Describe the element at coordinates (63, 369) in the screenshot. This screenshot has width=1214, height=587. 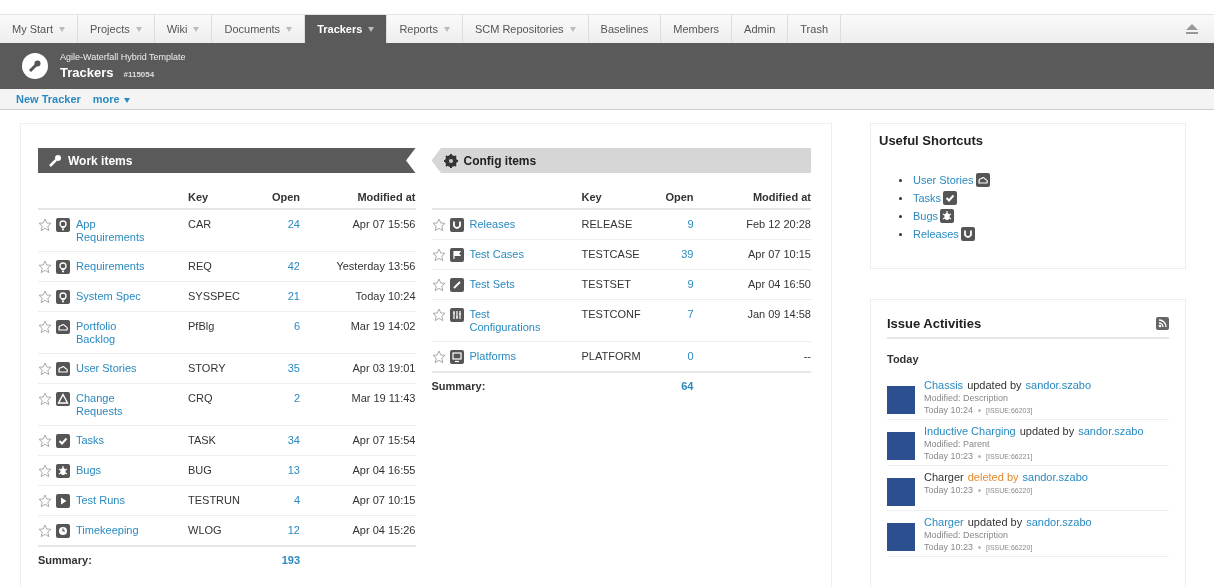
I see `cloud-icon` at that location.